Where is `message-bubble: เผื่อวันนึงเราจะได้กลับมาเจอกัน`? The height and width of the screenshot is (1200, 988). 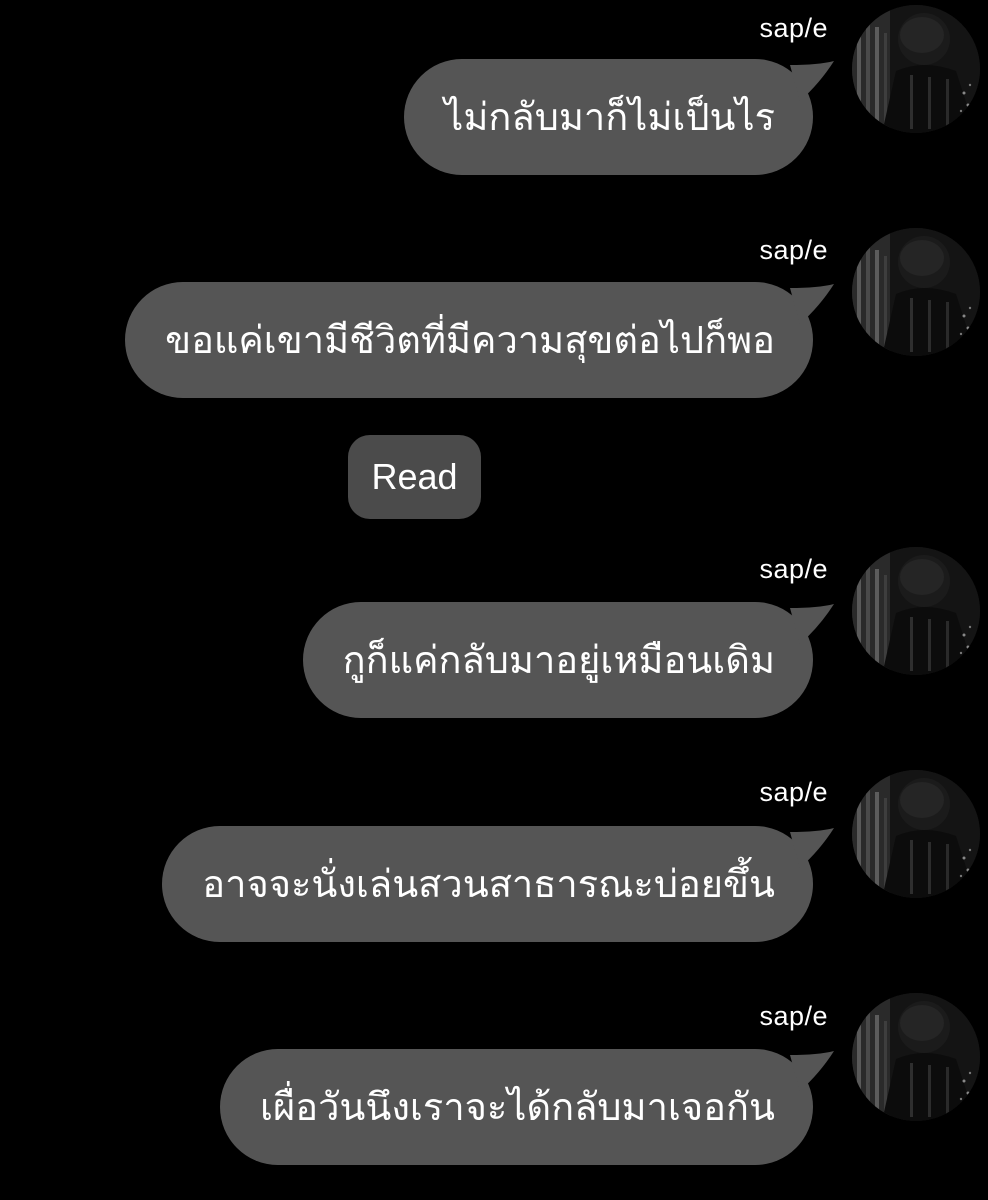
message-bubble: เผื่อวันนึงเราจะได้กลับมาเจอกัน is located at coordinates (516, 1107).